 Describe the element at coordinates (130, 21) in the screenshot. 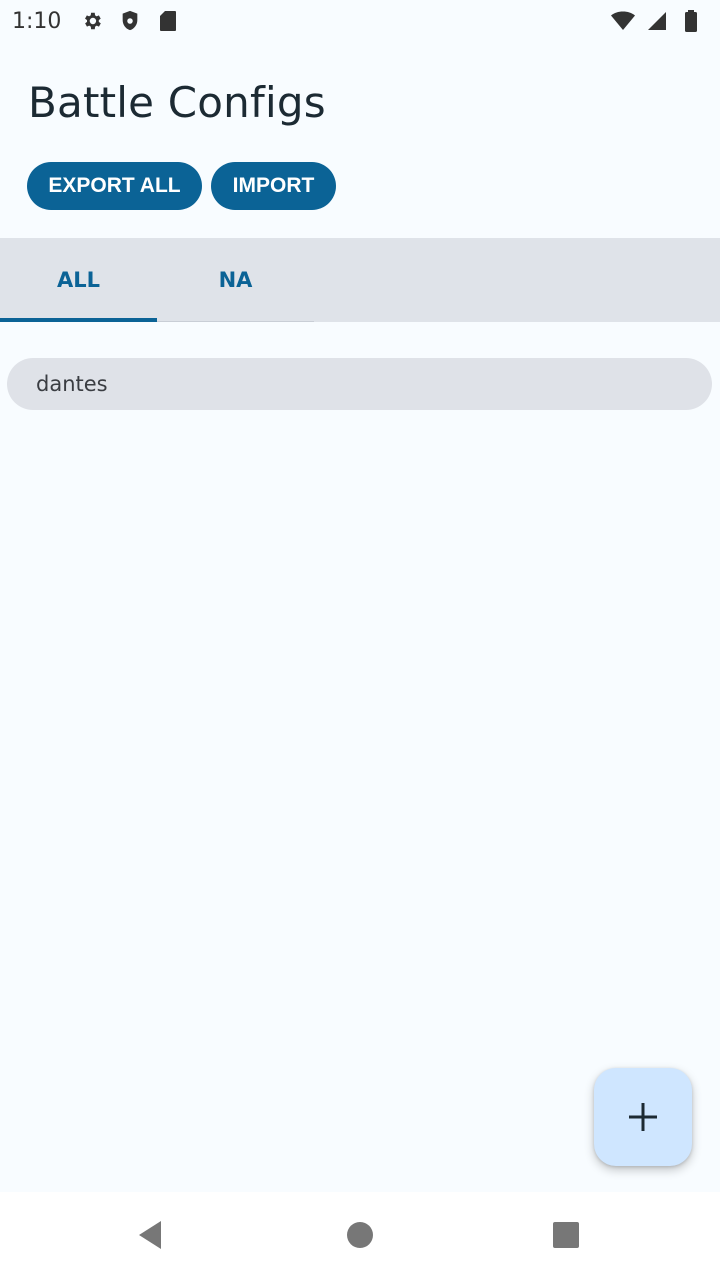

I see `shield-icon` at that location.